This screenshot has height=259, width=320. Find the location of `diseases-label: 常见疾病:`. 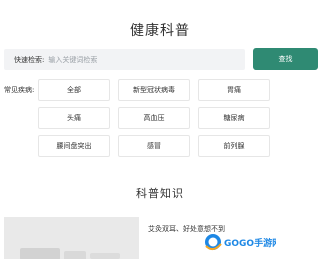

diseases-label: 常见疾病: is located at coordinates (19, 90).